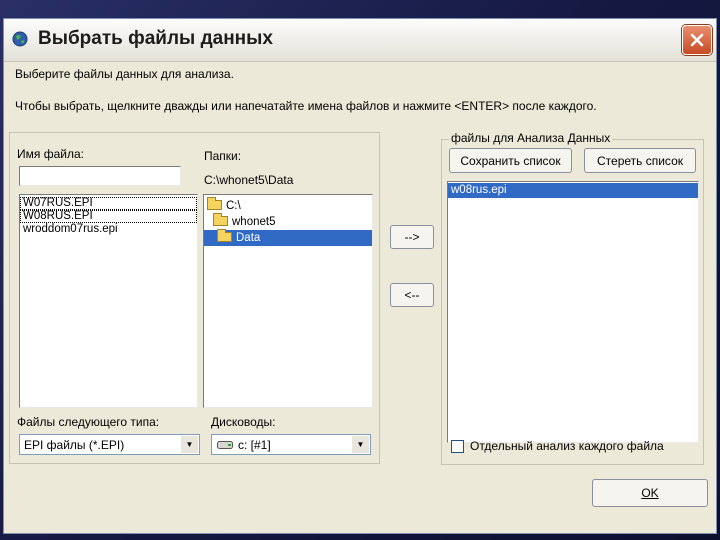 This screenshot has width=720, height=540. Describe the element at coordinates (155, 38) in the screenshot. I see `dialog-title: Выбрать файлы данных` at that location.